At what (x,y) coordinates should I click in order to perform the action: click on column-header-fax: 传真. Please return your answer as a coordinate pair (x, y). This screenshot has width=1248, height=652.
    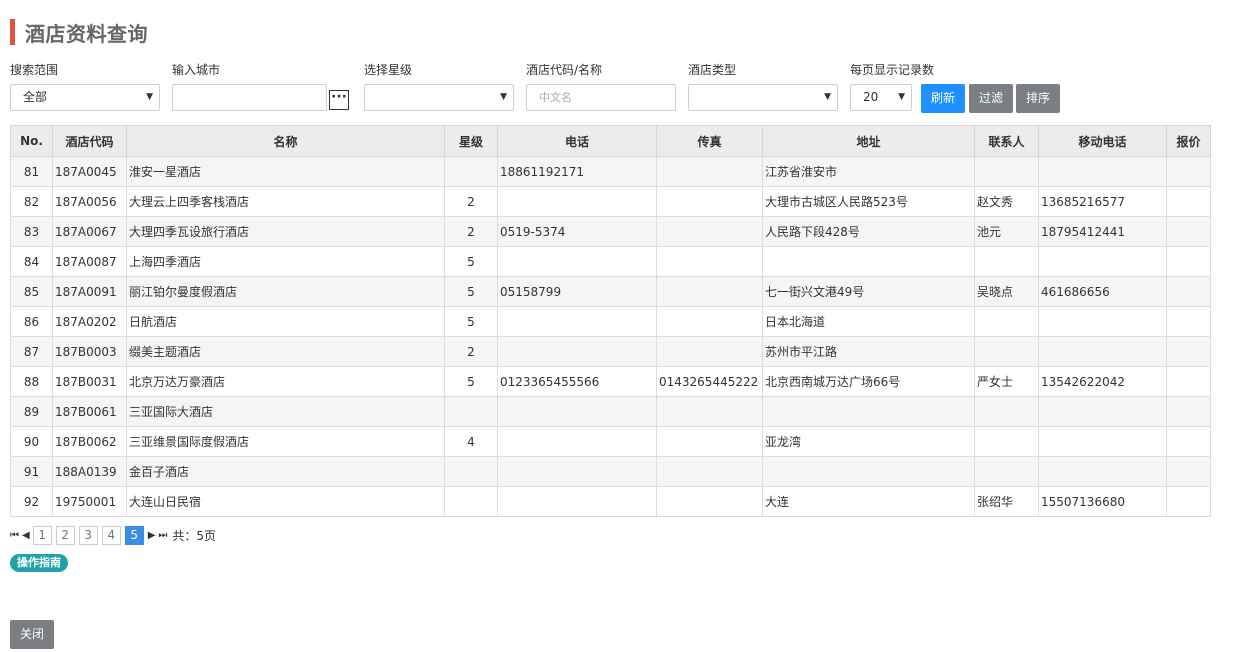
    Looking at the image, I should click on (709, 141).